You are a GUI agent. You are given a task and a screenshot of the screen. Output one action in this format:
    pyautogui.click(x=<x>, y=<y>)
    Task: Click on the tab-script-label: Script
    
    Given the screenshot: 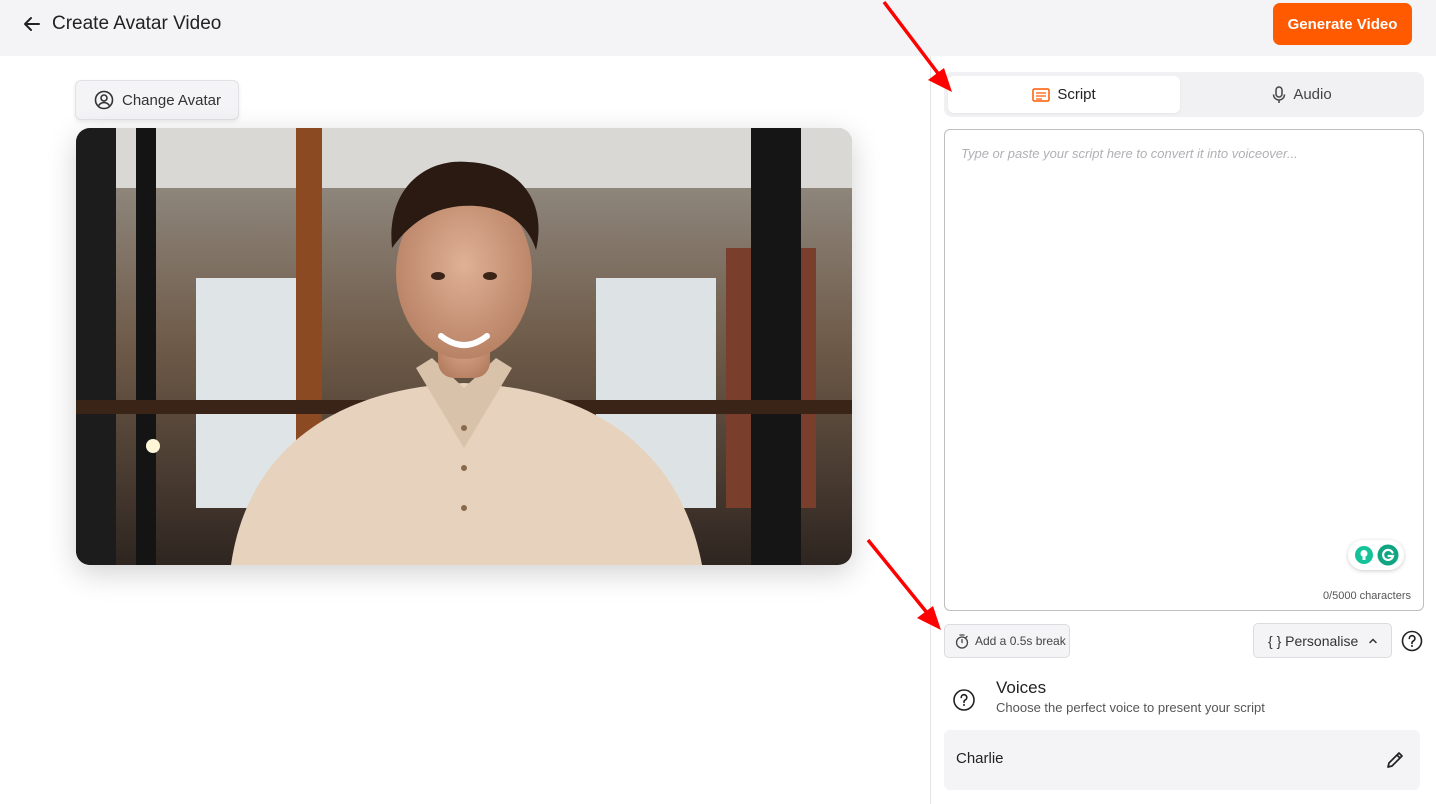 What is the action you would take?
    pyautogui.click(x=1076, y=94)
    